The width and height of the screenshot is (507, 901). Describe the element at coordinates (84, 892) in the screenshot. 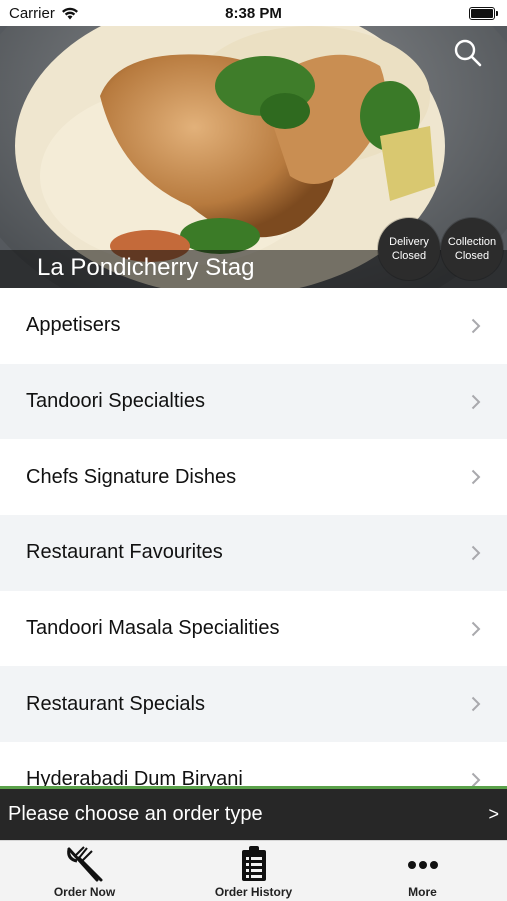

I see `tab-label: Order Now` at that location.